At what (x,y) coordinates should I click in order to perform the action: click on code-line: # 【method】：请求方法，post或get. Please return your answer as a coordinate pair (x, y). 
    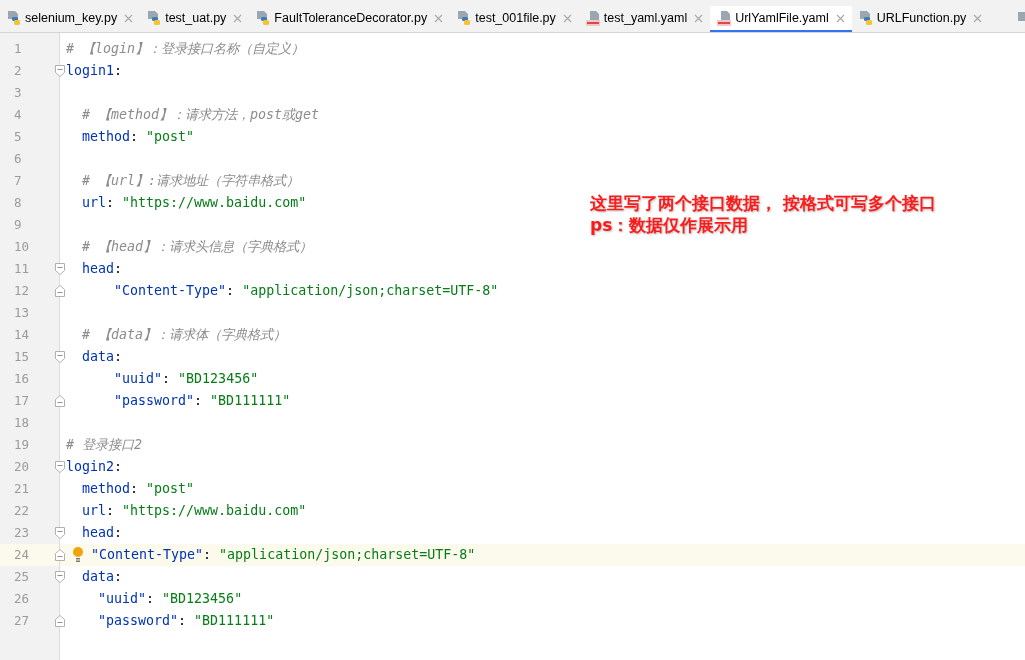
    Looking at the image, I should click on (200, 115).